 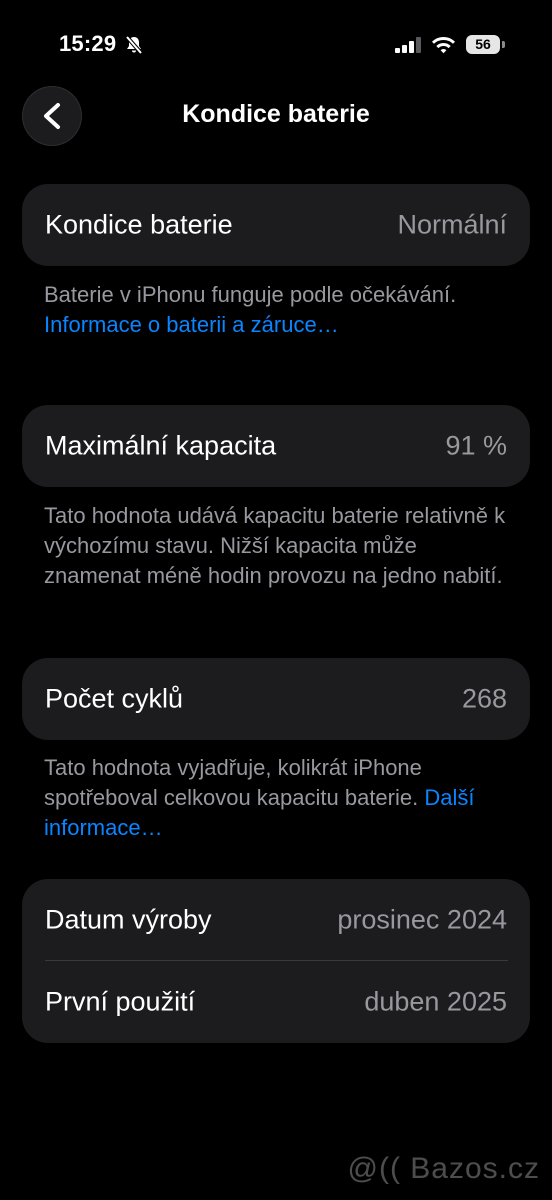 I want to click on max-capacity-value: 91 %, so click(x=476, y=445).